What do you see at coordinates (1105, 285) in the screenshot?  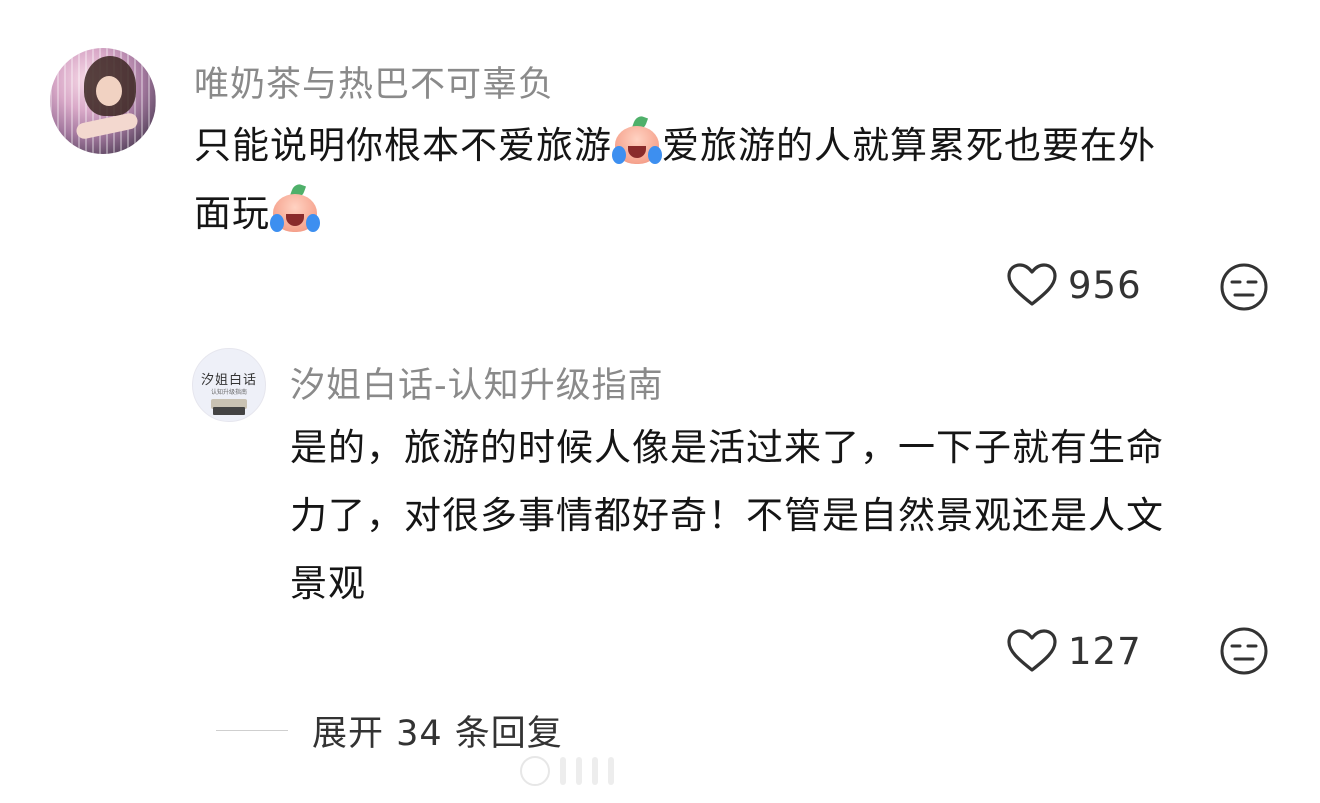 I see `like-count: 956` at bounding box center [1105, 285].